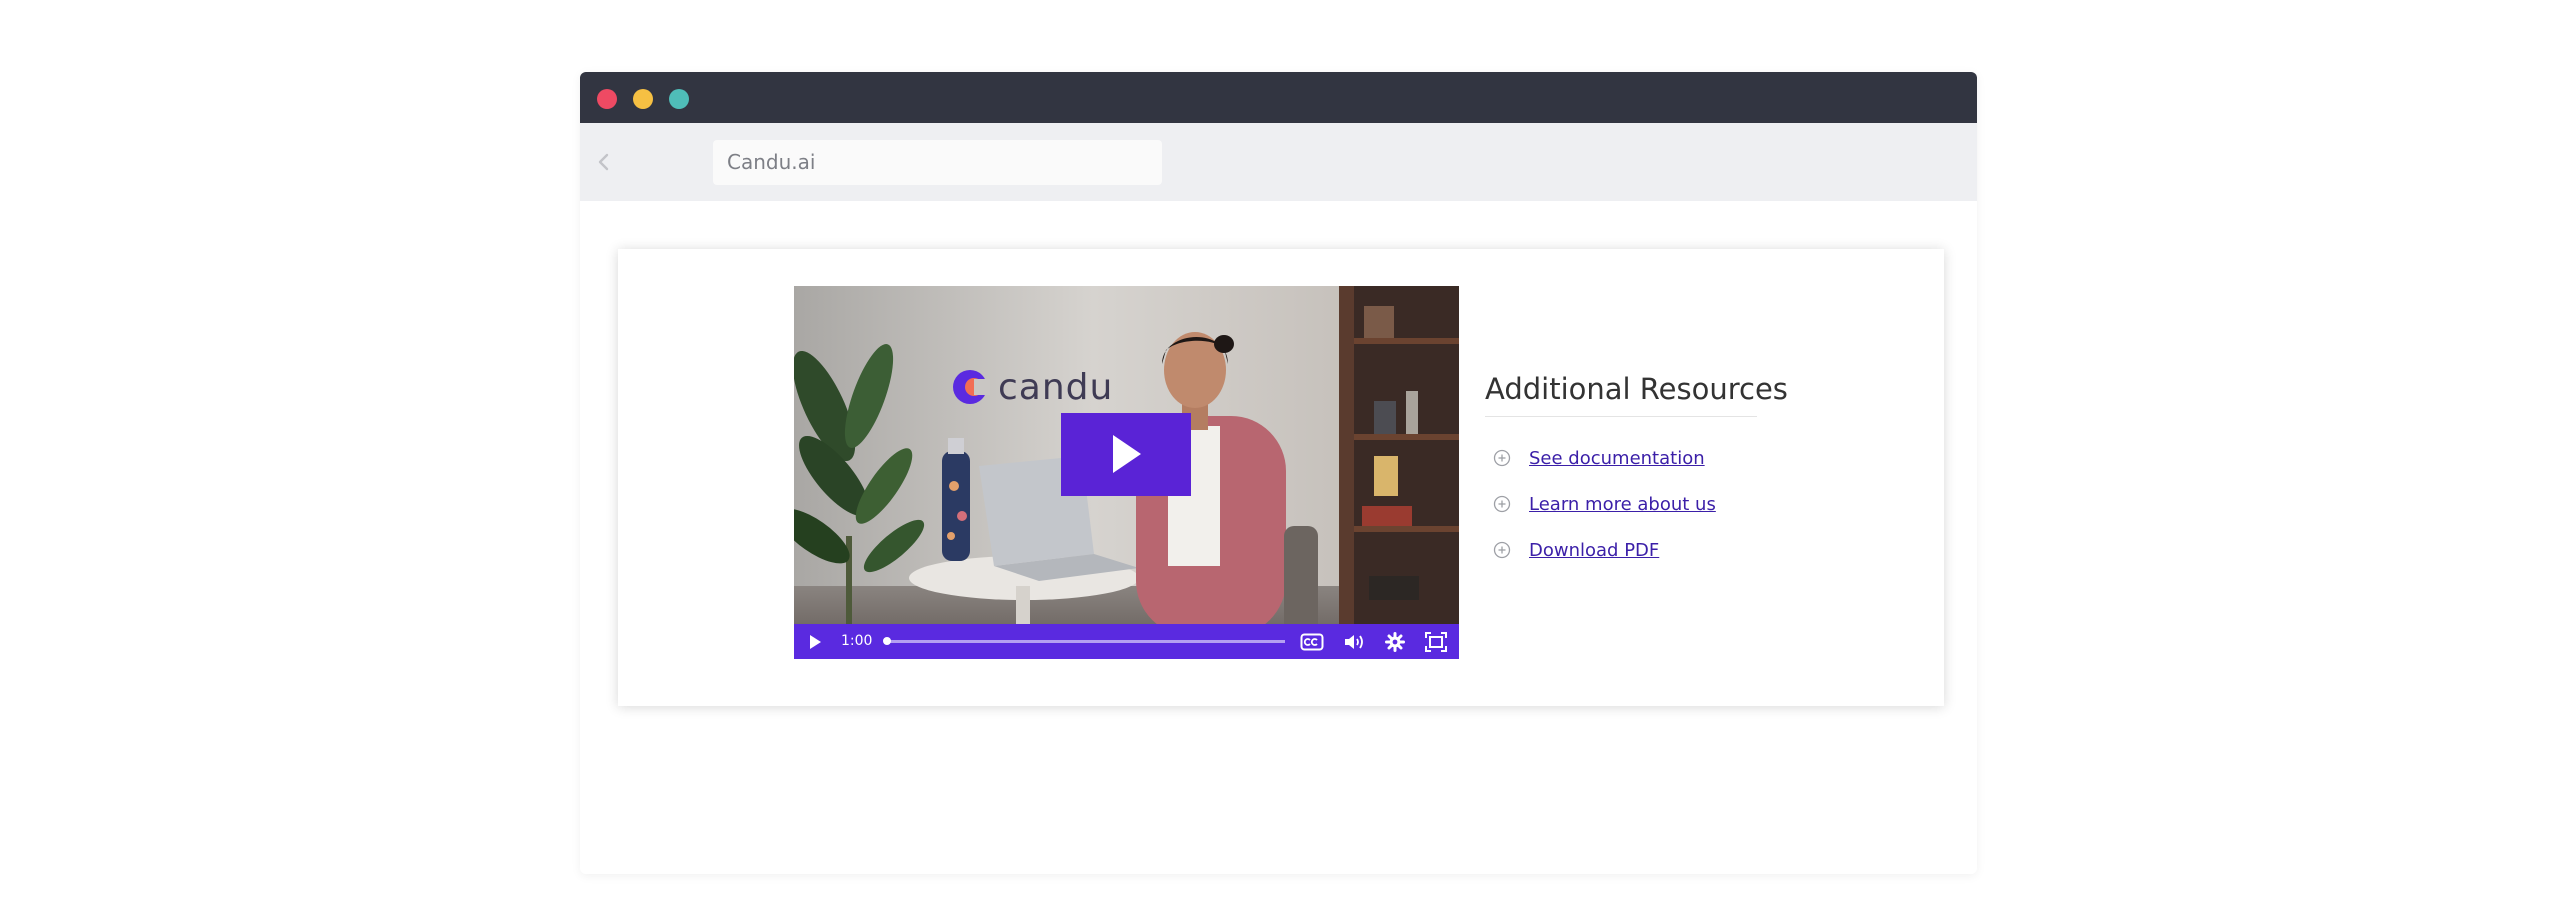 This screenshot has width=2556, height=912. I want to click on fullscreen-button, so click(1436, 641).